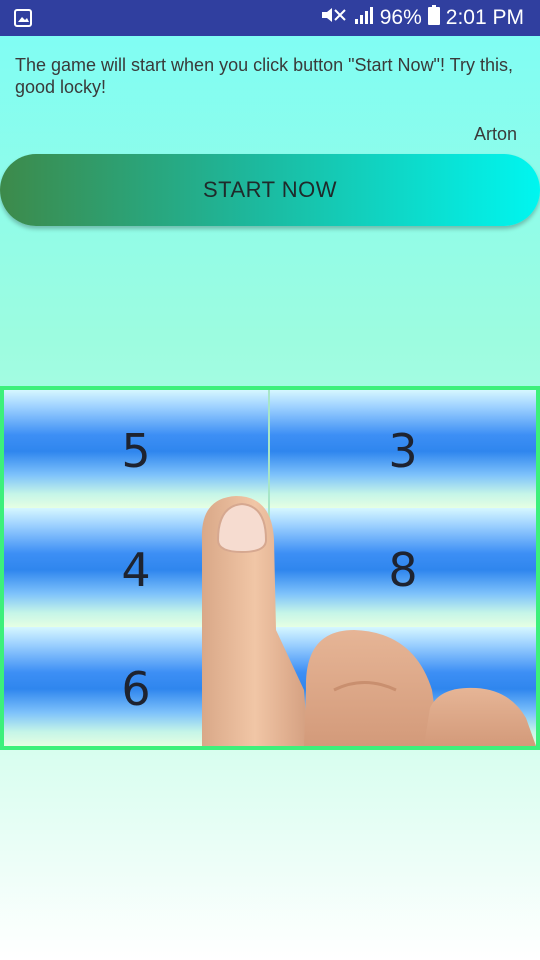  Describe the element at coordinates (270, 18) in the screenshot. I see `status-bar: 96% 2:01 PM` at that location.